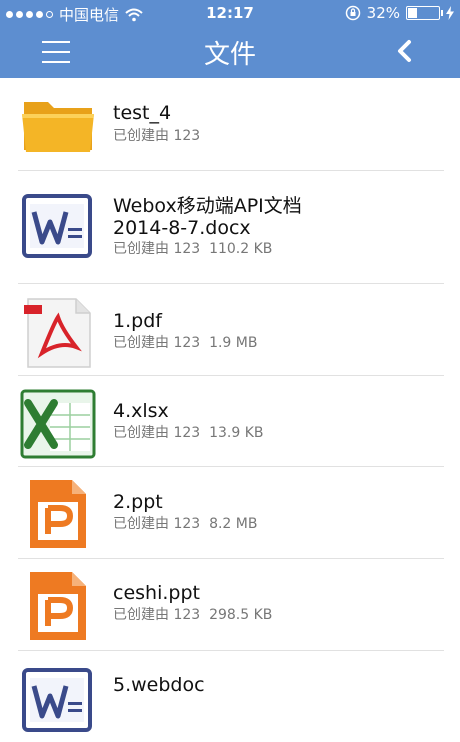  I want to click on file-name: ceshi.ppt, so click(156, 593).